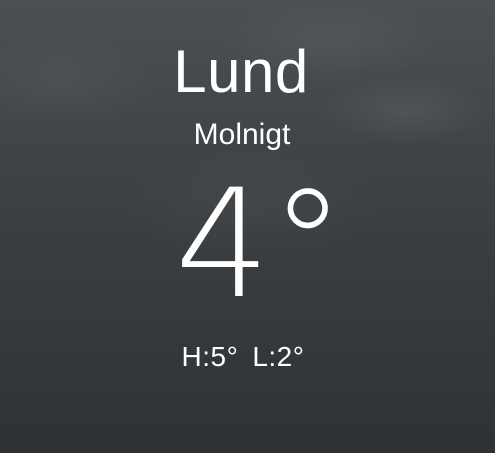  What do you see at coordinates (243, 357) in the screenshot?
I see `high-low-temperatures: H:5° L:2°` at bounding box center [243, 357].